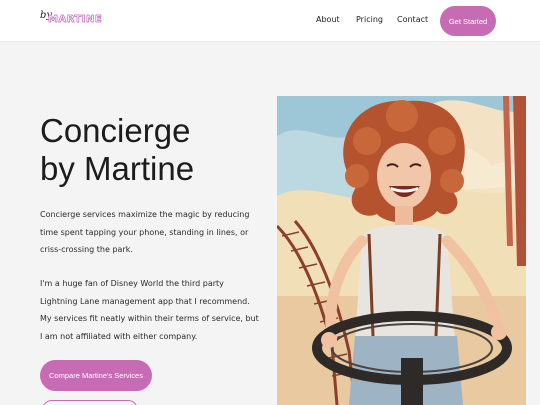  Describe the element at coordinates (115, 130) in the screenshot. I see `page-title-line-1: Concierge` at that location.